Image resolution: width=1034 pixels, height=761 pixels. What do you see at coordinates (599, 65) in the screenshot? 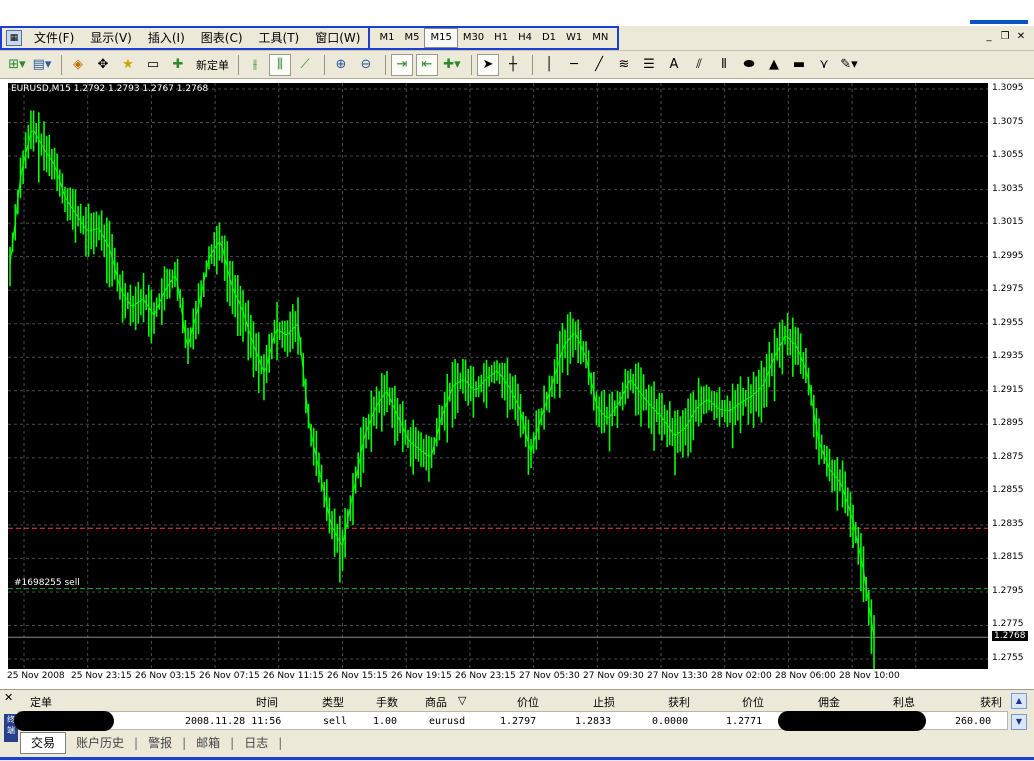
I see `trendline-icon: ╱` at bounding box center [599, 65].